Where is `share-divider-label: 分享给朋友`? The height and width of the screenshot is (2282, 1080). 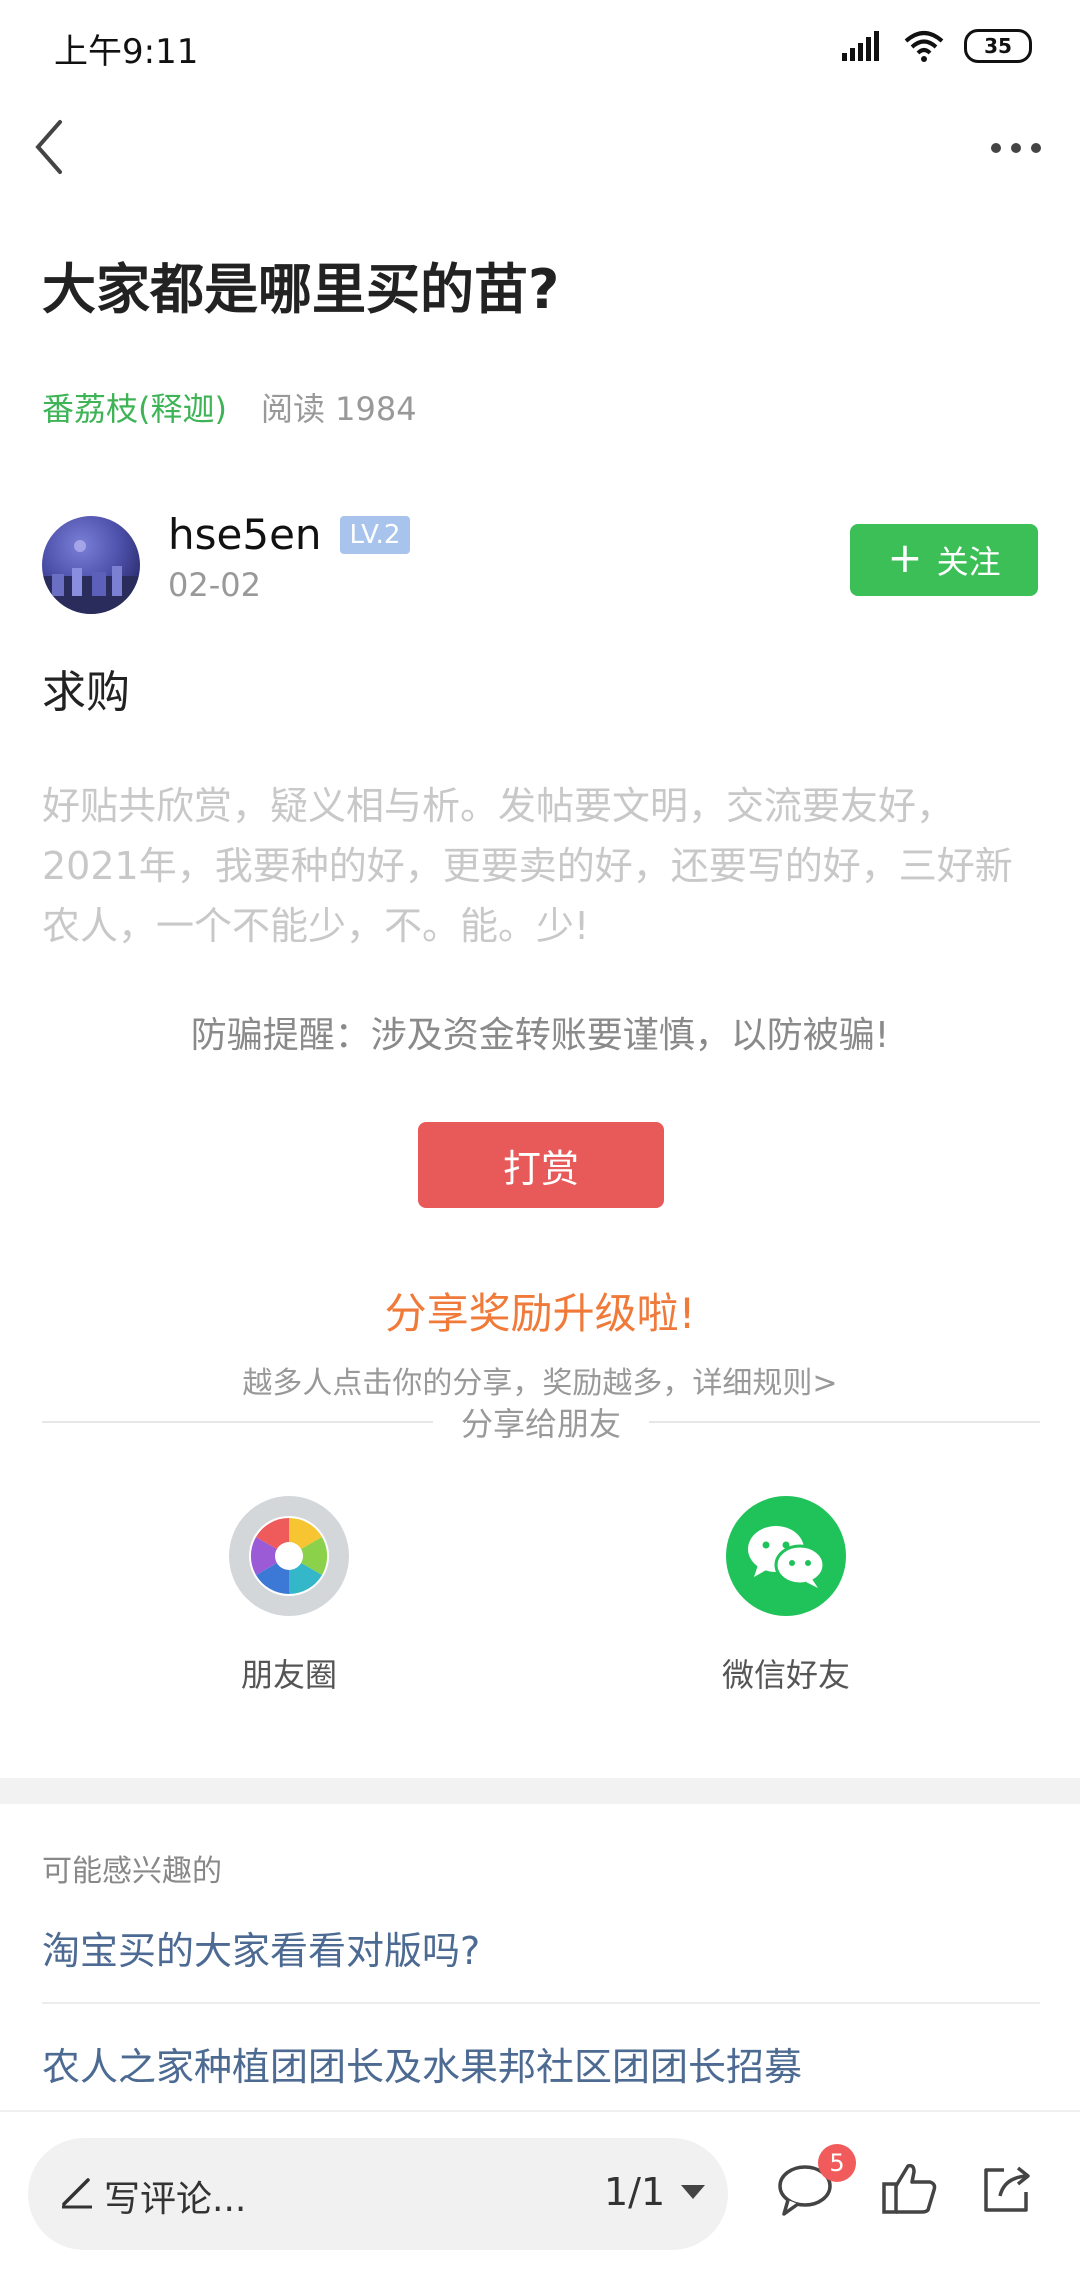 share-divider-label: 分享给朋友 is located at coordinates (541, 1424).